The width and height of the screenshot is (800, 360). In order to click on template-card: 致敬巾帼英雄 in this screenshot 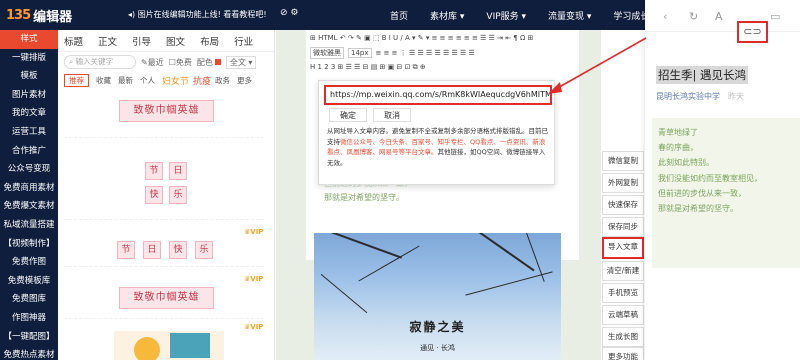, I will do `click(164, 113)`.